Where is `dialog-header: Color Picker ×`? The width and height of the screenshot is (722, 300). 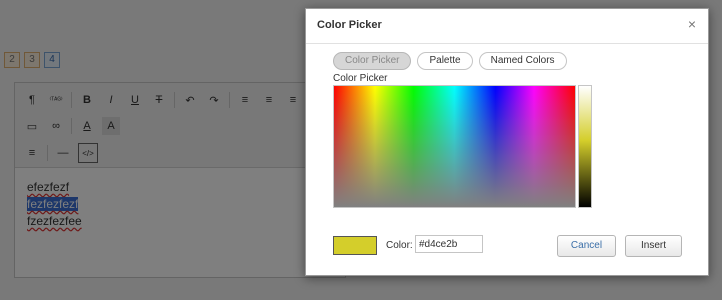 dialog-header: Color Picker × is located at coordinates (507, 26).